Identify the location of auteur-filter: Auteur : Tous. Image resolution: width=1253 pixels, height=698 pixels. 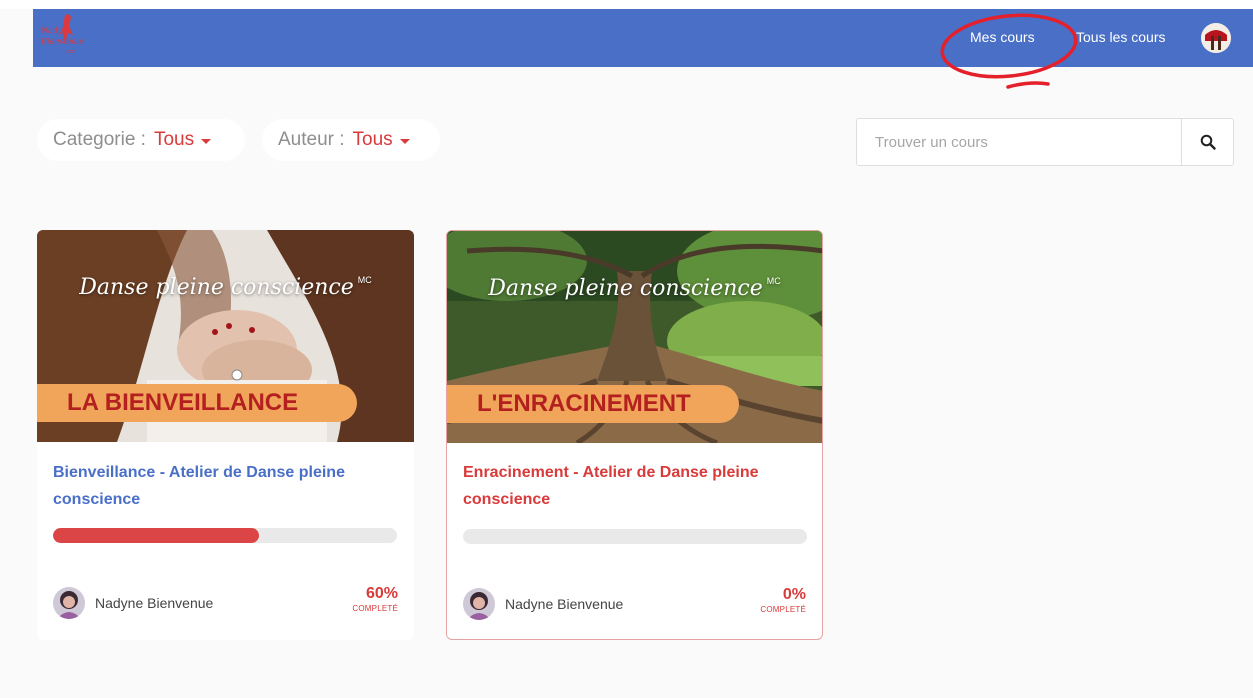
(351, 140).